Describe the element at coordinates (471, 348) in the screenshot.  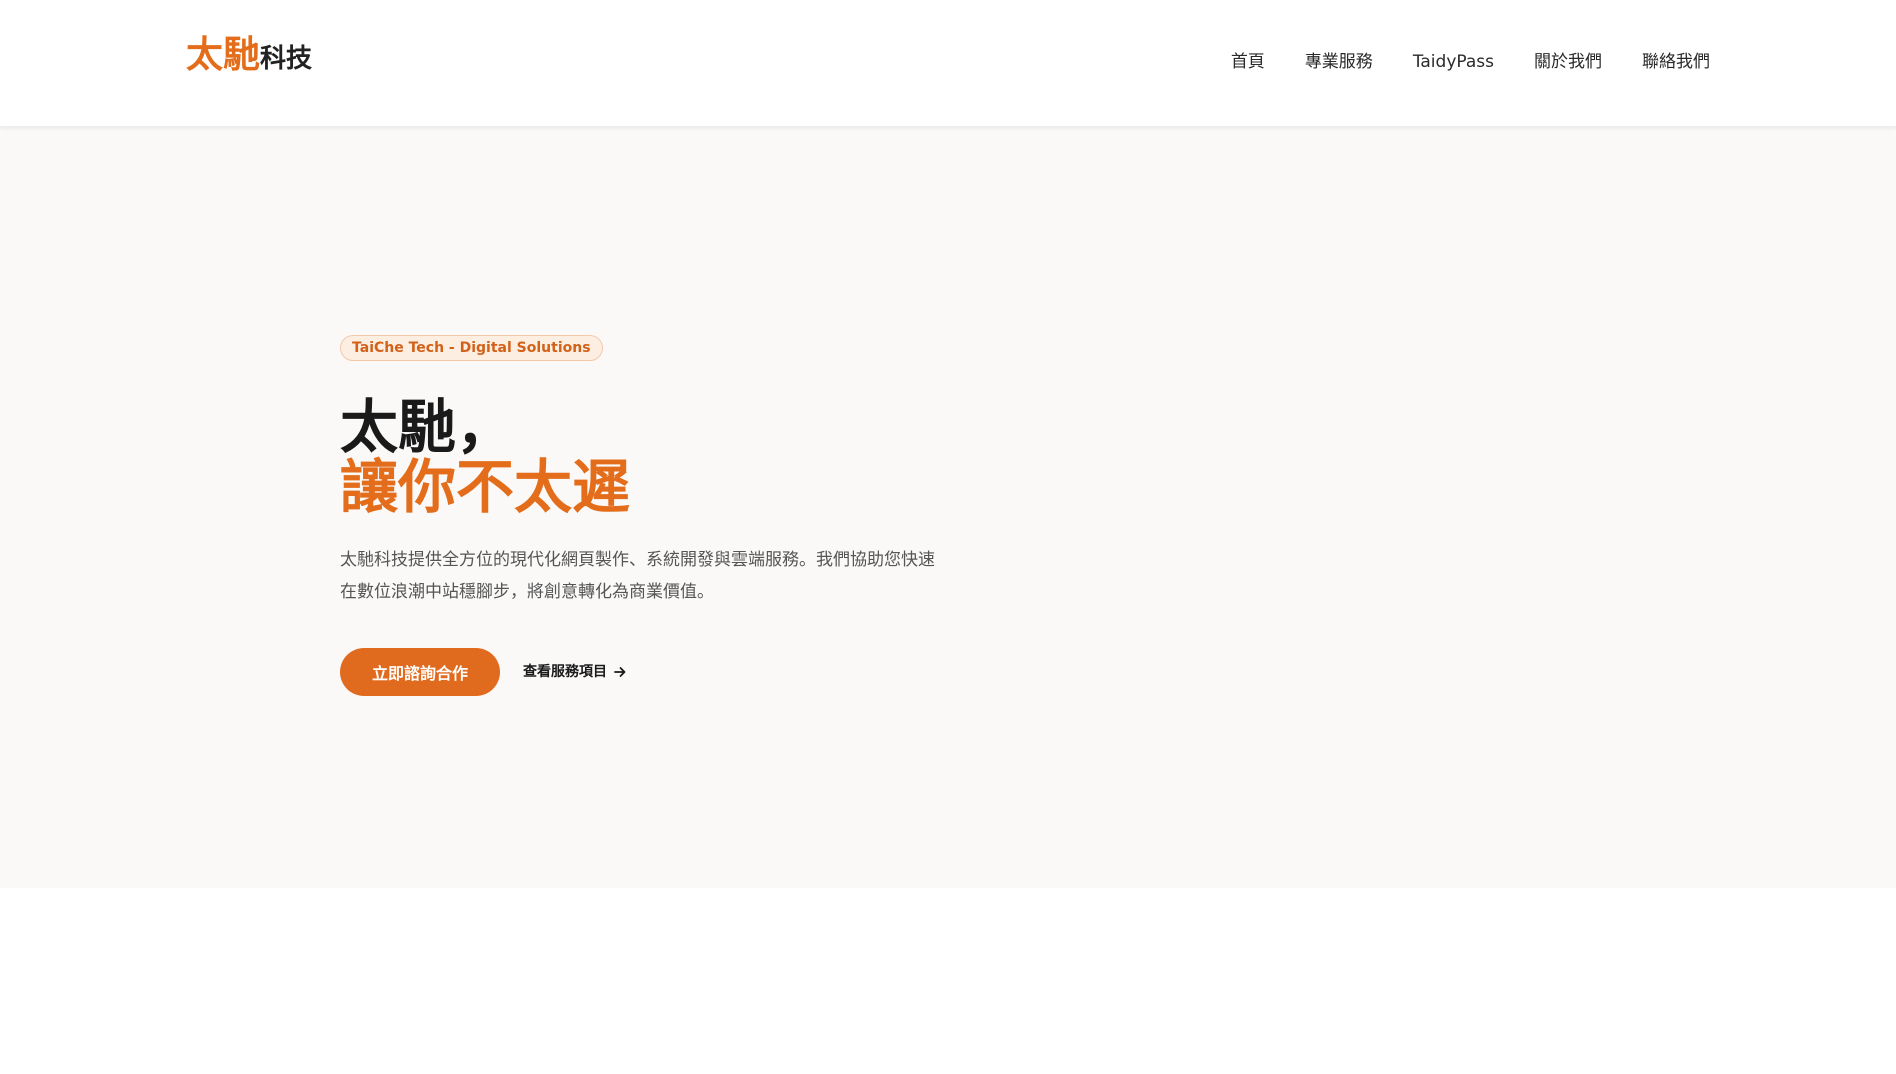
I see `hero-badge: TaiChe Tech - Digital Solutions` at that location.